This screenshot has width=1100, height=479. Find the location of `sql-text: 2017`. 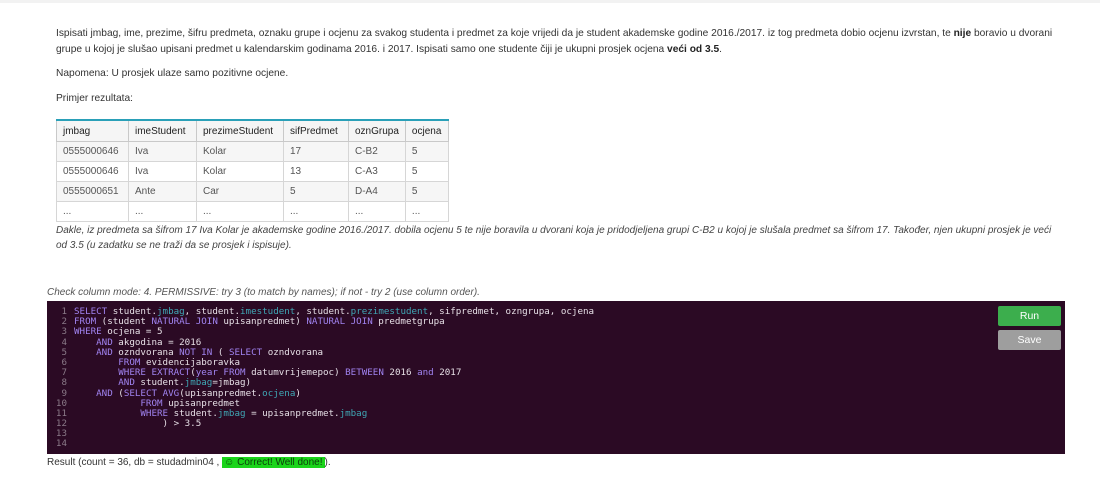

sql-text: 2017 is located at coordinates (447, 373).